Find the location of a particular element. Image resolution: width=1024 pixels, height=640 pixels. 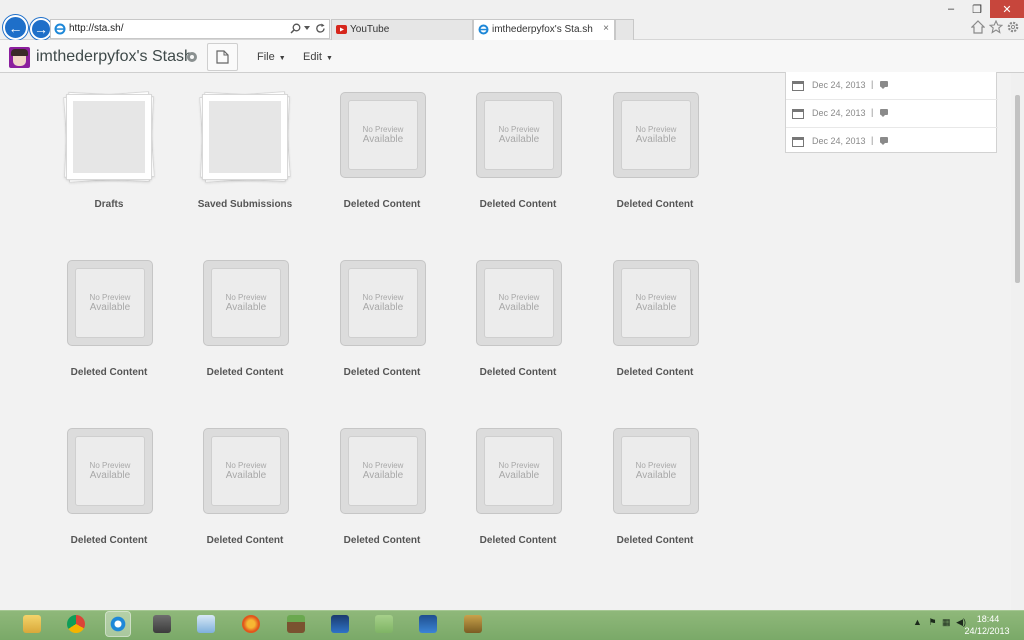

taskbar-minecraft is located at coordinates (296, 624).